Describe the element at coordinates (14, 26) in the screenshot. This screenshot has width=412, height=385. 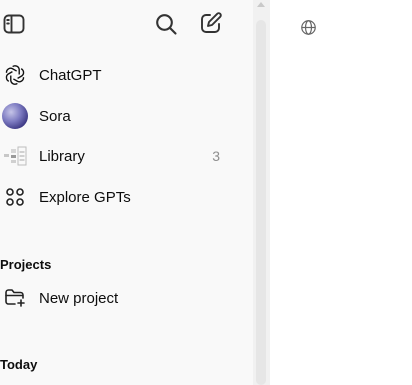
I see `sidebar-toggle-icon` at that location.